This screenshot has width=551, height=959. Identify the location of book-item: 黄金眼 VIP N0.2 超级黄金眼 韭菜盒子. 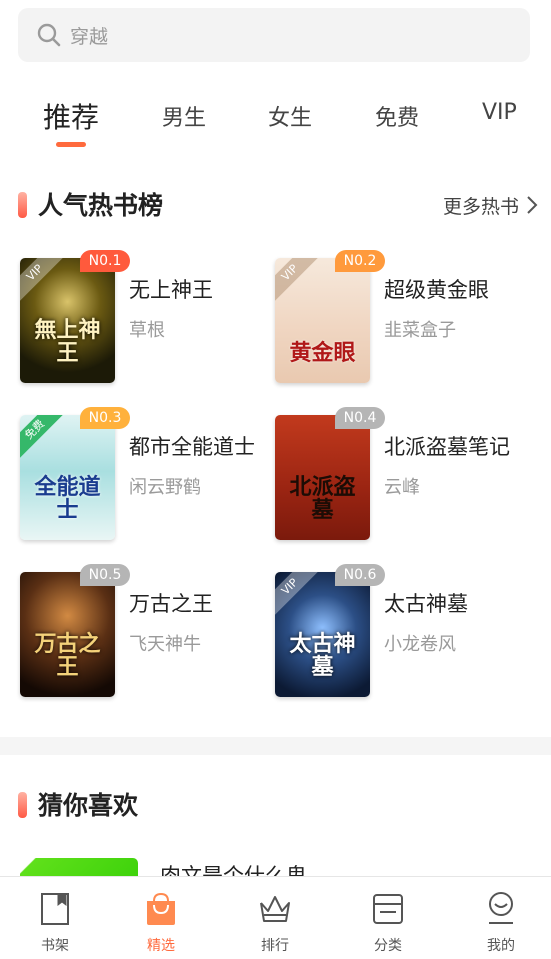
(405, 316).